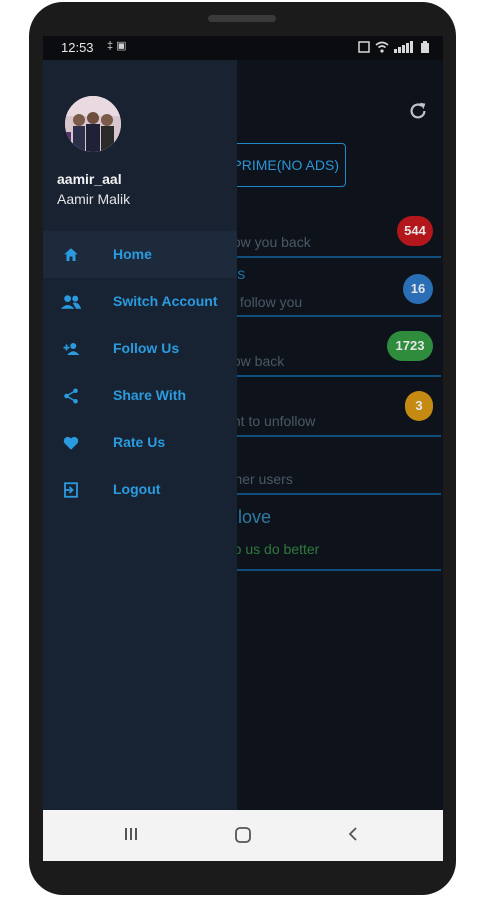 This screenshot has height=900, width=483. Describe the element at coordinates (94, 199) in the screenshot. I see `full-name: Aamir Malik` at that location.